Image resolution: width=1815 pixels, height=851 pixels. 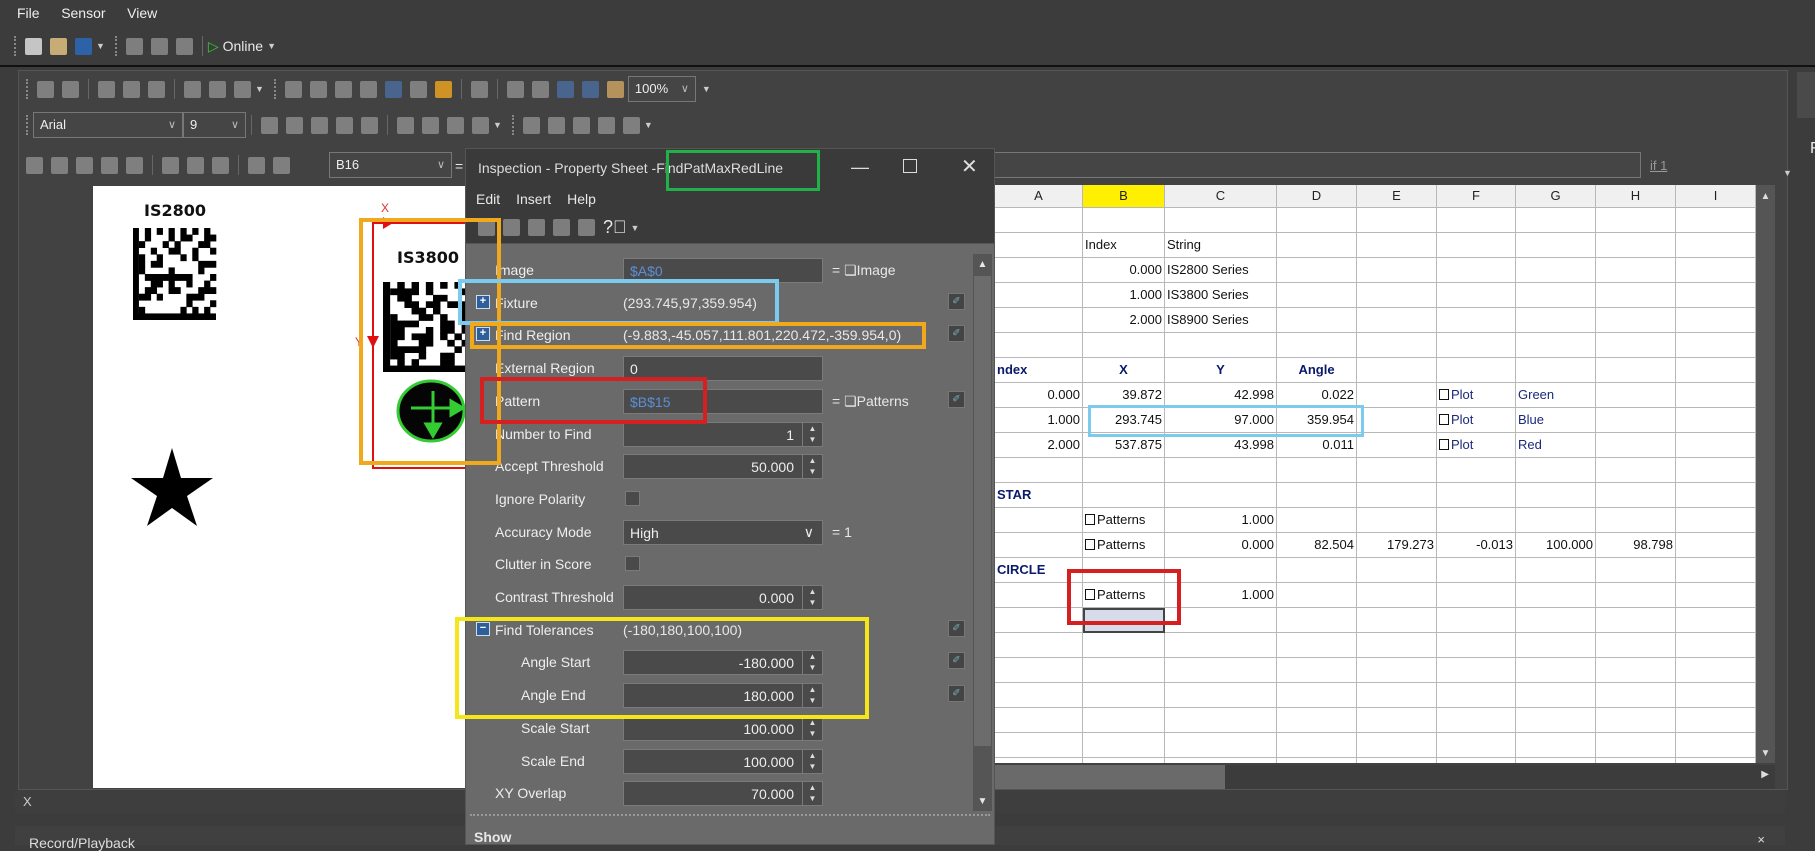 I want to click on bold-icon, so click(x=269, y=125).